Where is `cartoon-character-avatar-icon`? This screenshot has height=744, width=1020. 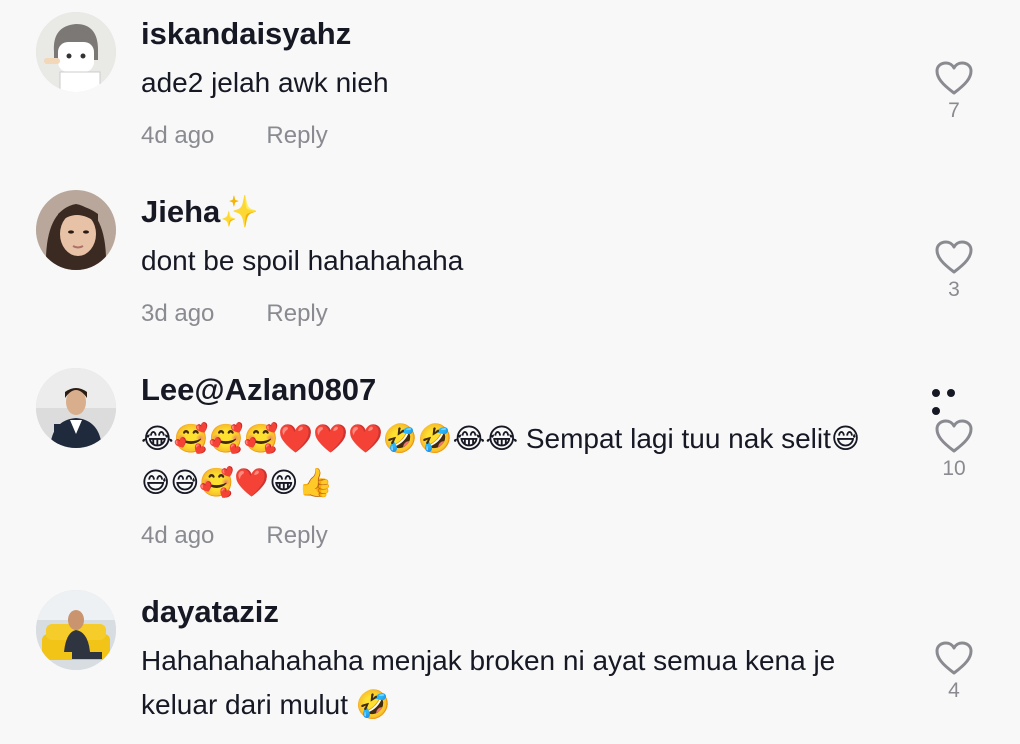
cartoon-character-avatar-icon is located at coordinates (76, 52).